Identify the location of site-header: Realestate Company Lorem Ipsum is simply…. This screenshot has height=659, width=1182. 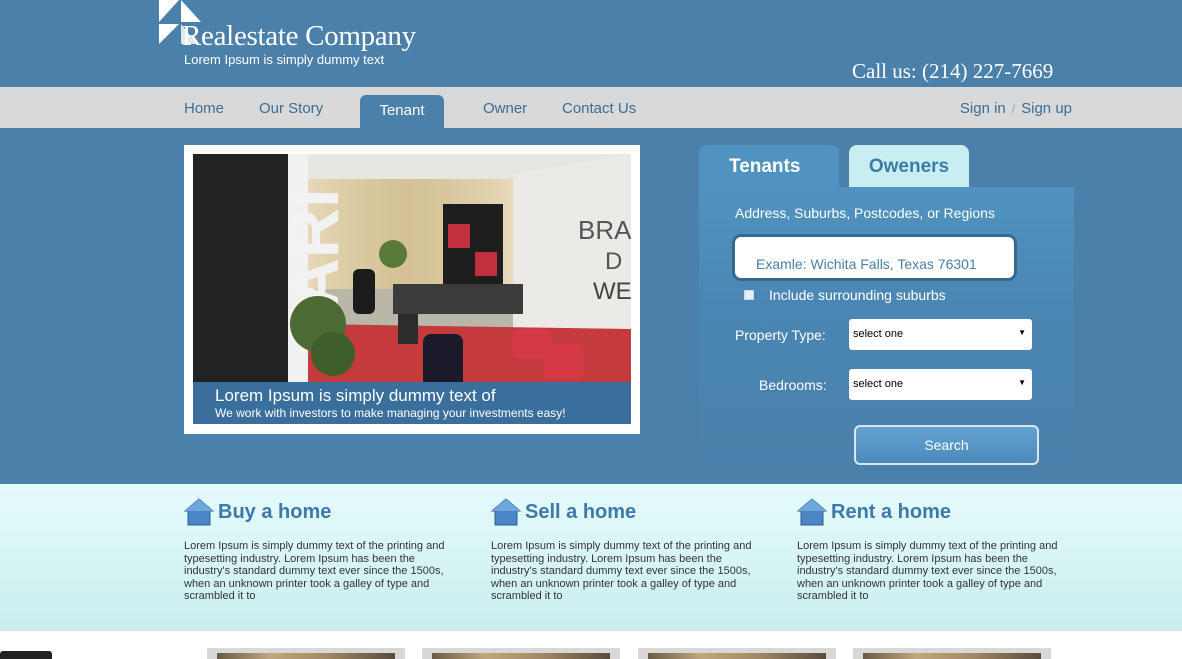
(591, 43).